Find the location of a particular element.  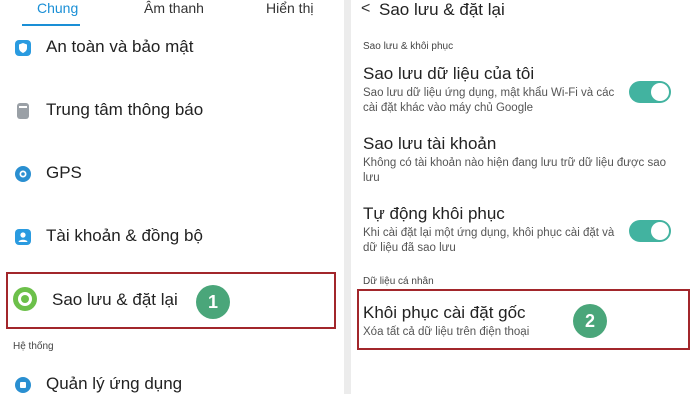

setting-label: Quản lý ứng dụng is located at coordinates (114, 383).